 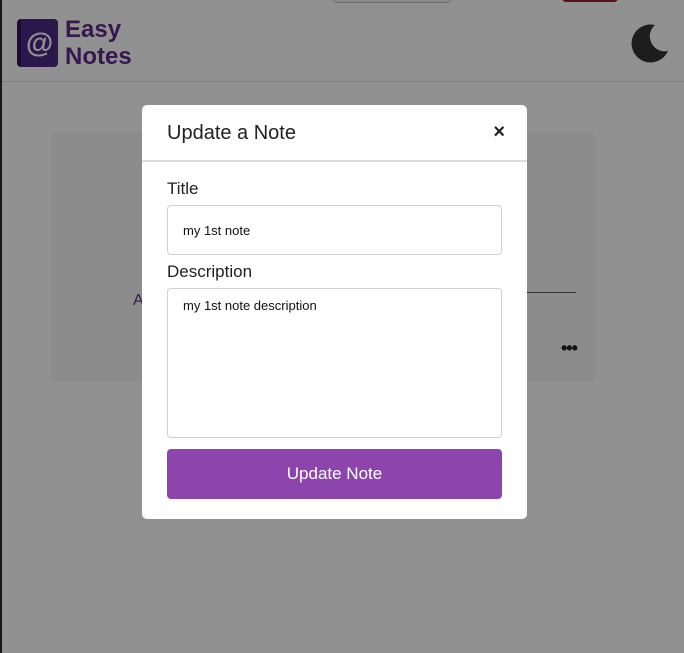 I want to click on modal-header: Update a Note ×, so click(x=334, y=133).